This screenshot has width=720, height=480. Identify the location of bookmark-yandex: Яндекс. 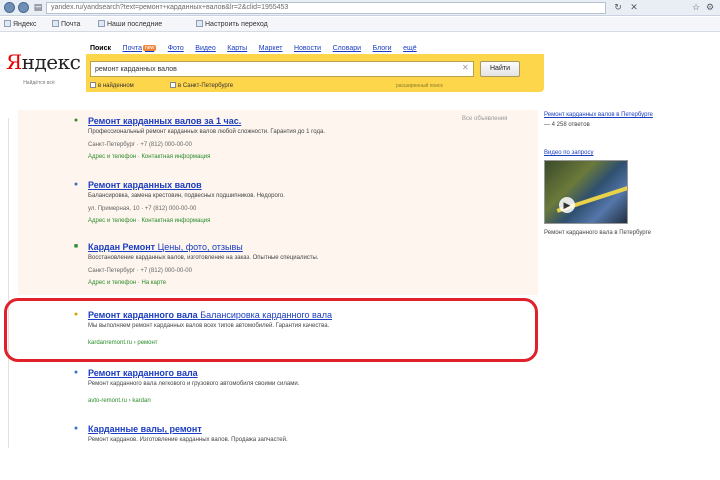
(20, 24).